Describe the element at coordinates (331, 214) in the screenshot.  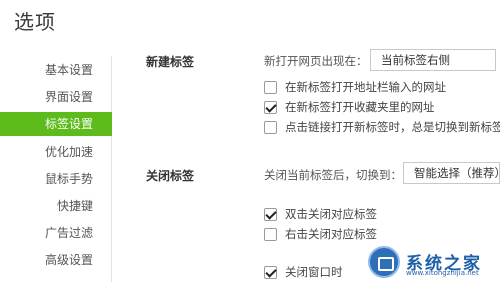
I see `option-label: 双击关闭对应标签` at that location.